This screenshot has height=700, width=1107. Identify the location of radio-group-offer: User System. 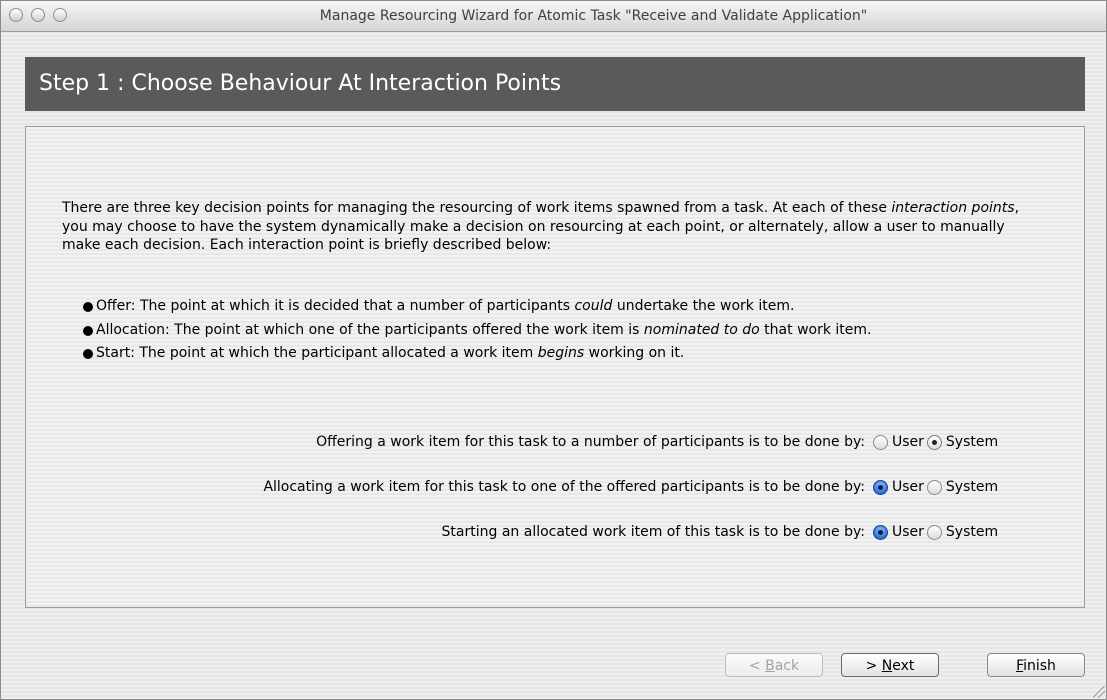
(937, 442).